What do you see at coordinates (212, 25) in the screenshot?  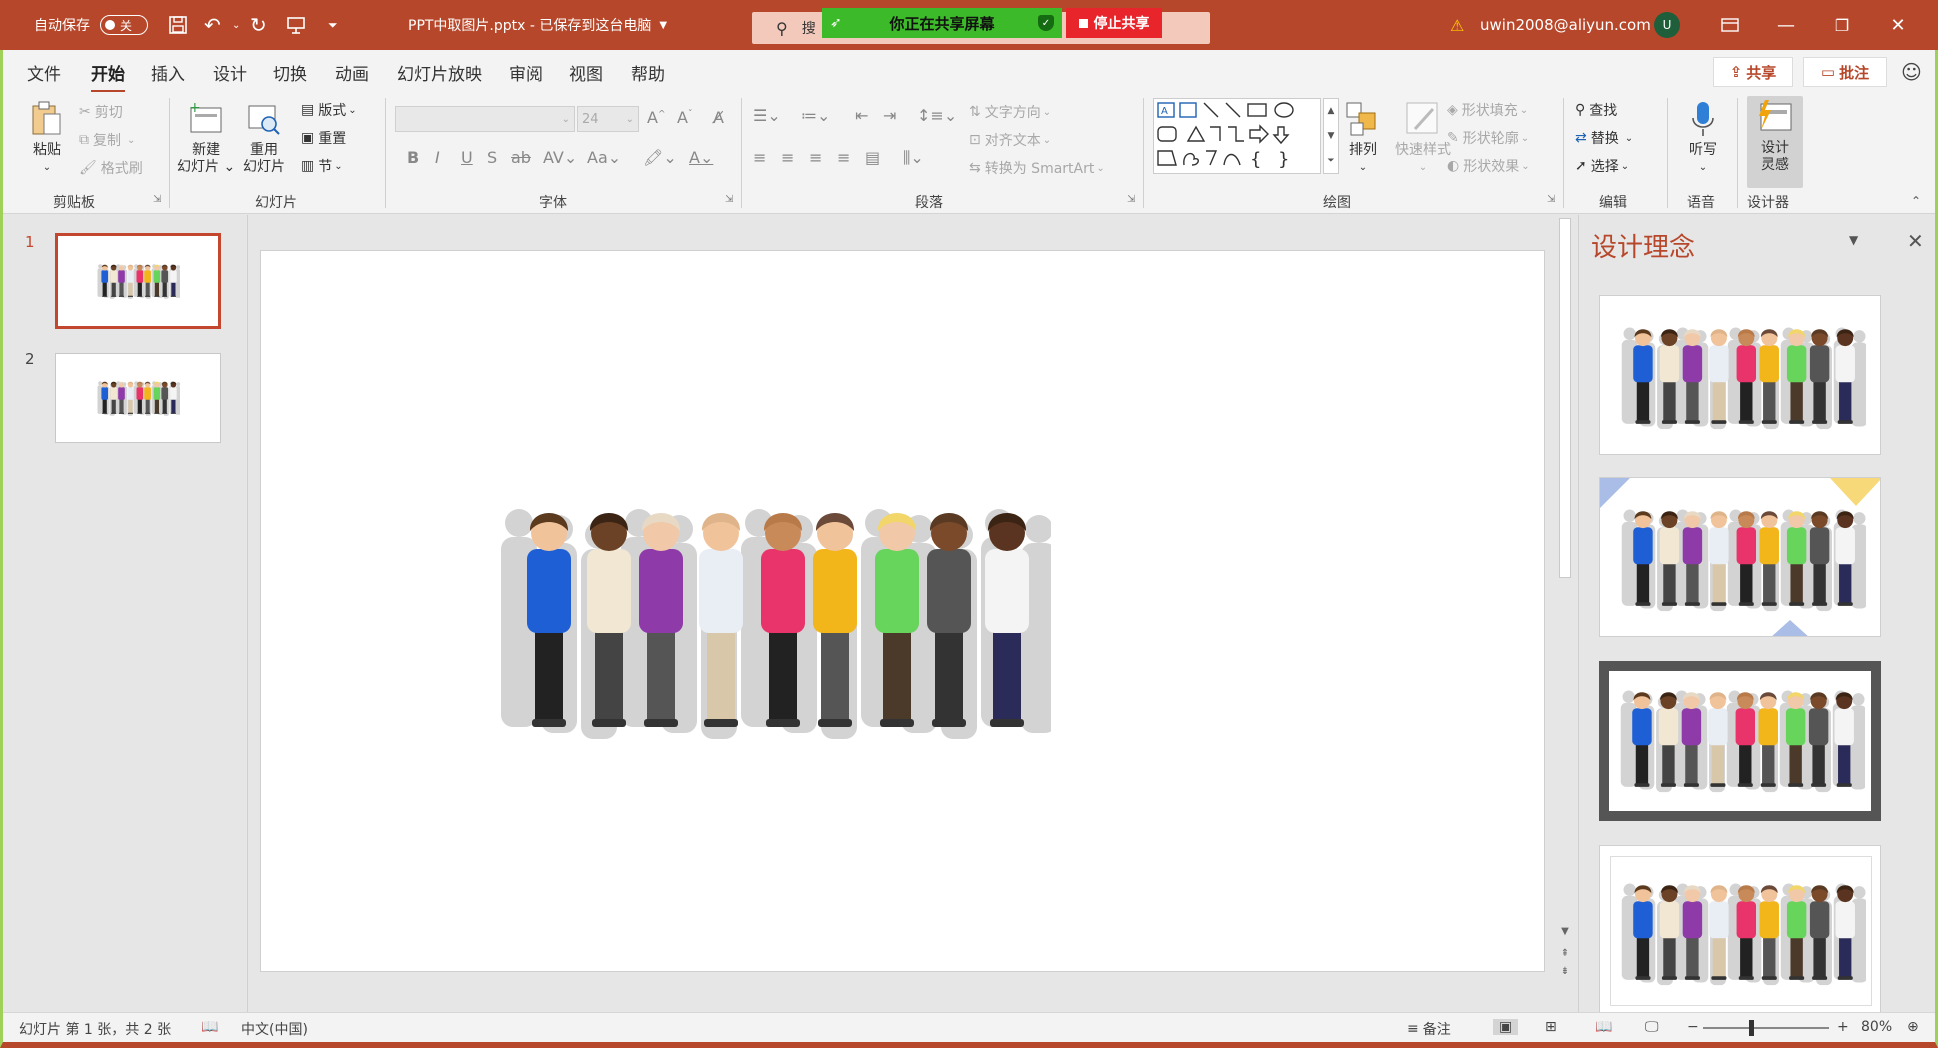 I see `undo-icon: ↶` at bounding box center [212, 25].